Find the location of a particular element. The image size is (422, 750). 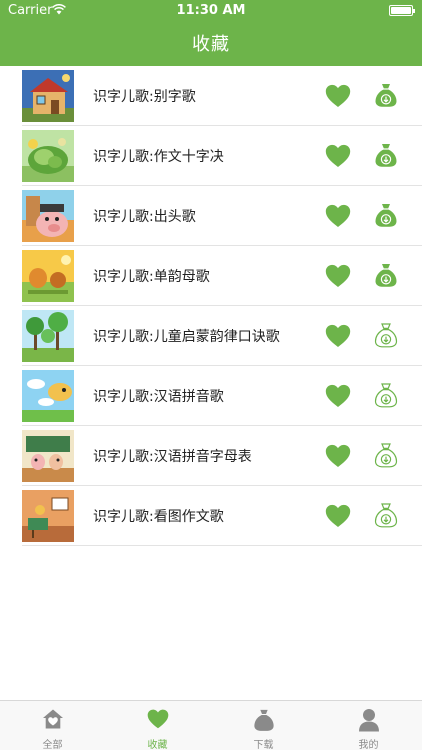

clock: 11:30 AM is located at coordinates (211, 10).